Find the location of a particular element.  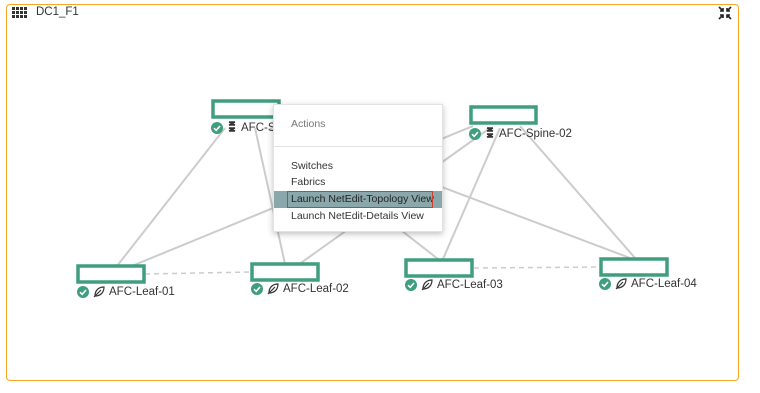

leaf03-node is located at coordinates (439, 268).